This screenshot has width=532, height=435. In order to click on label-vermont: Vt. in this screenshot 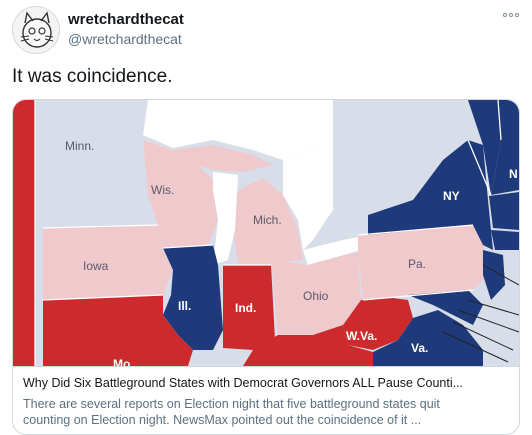, I will do `click(486, 124)`.